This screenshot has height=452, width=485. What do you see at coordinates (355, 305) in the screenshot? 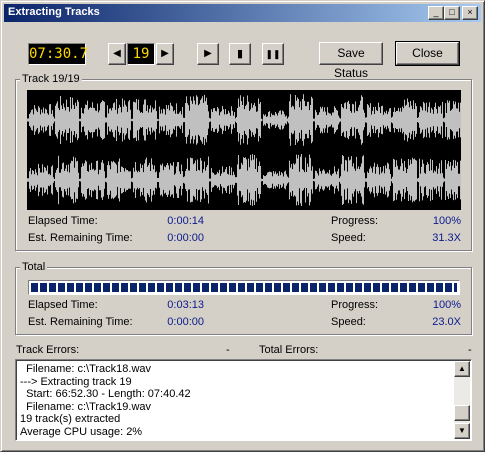
I see `total-progress-label: Progress:` at bounding box center [355, 305].